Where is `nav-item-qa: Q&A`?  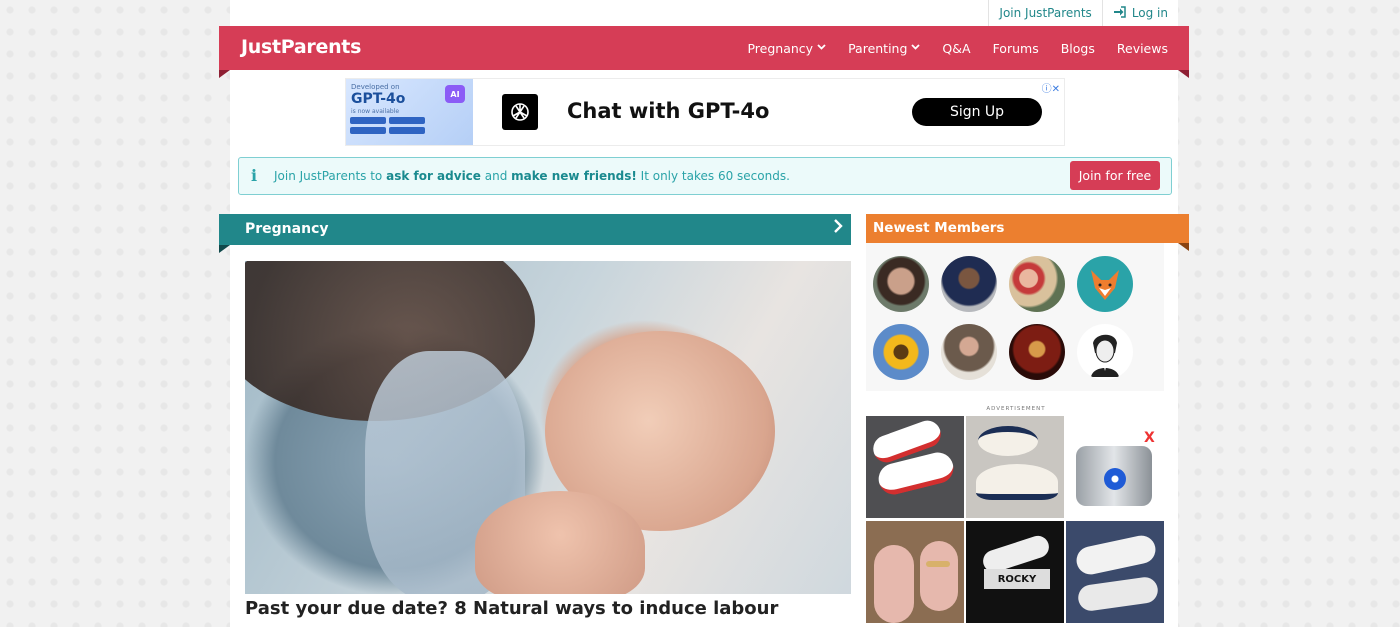
nav-item-qa: Q&A is located at coordinates (956, 48).